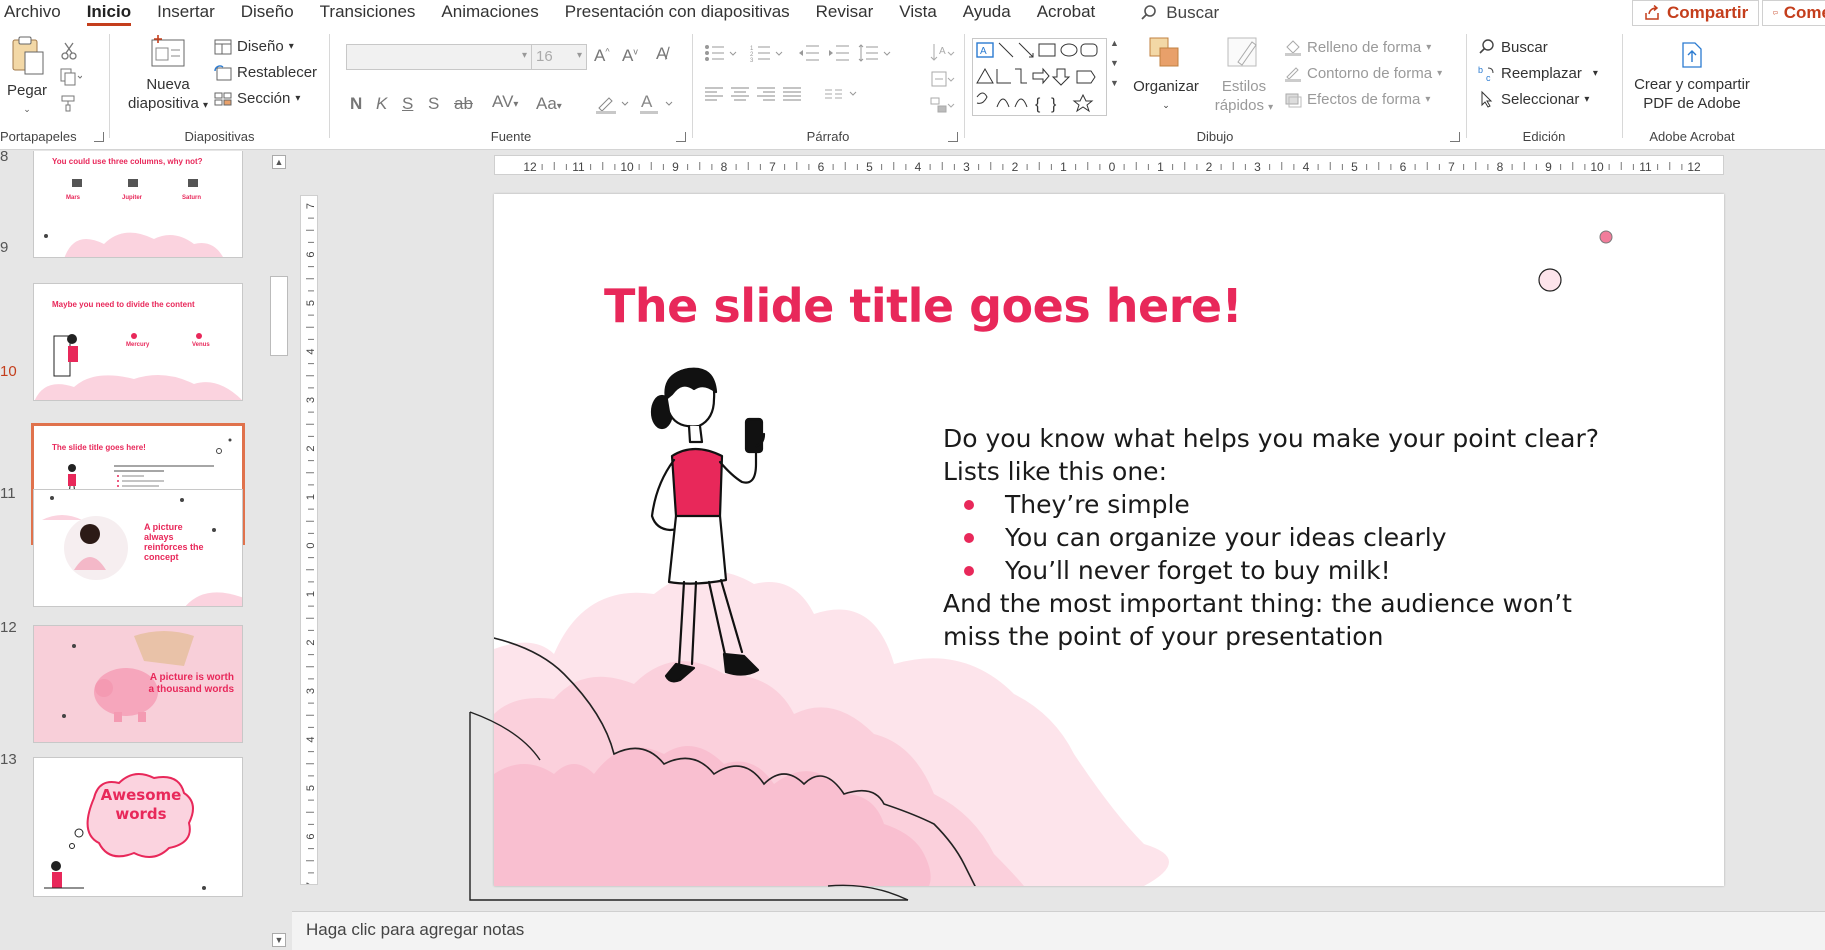 The width and height of the screenshot is (1825, 950). Describe the element at coordinates (1692, 84) in the screenshot. I see `create-pdf-label-1: Crear y compartir` at that location.